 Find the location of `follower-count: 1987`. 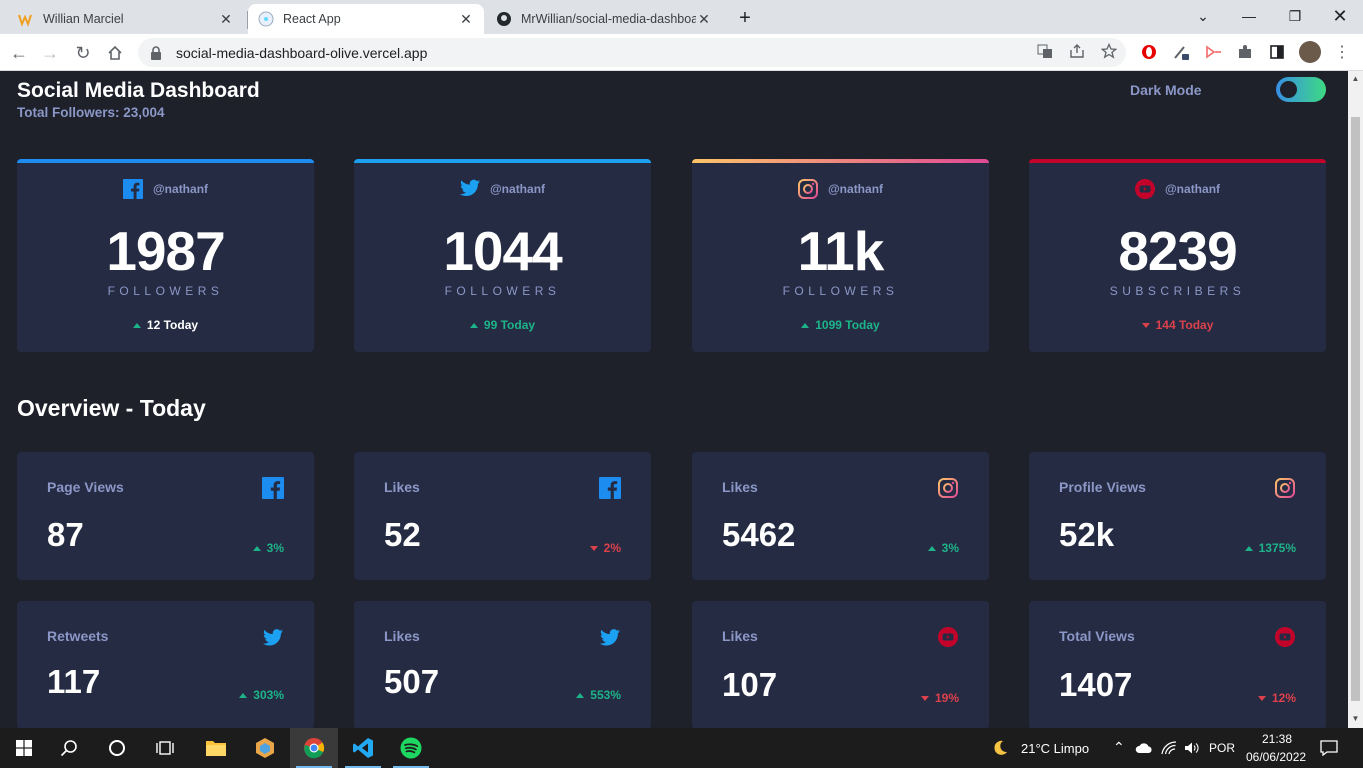

follower-count: 1987 is located at coordinates (165, 251).